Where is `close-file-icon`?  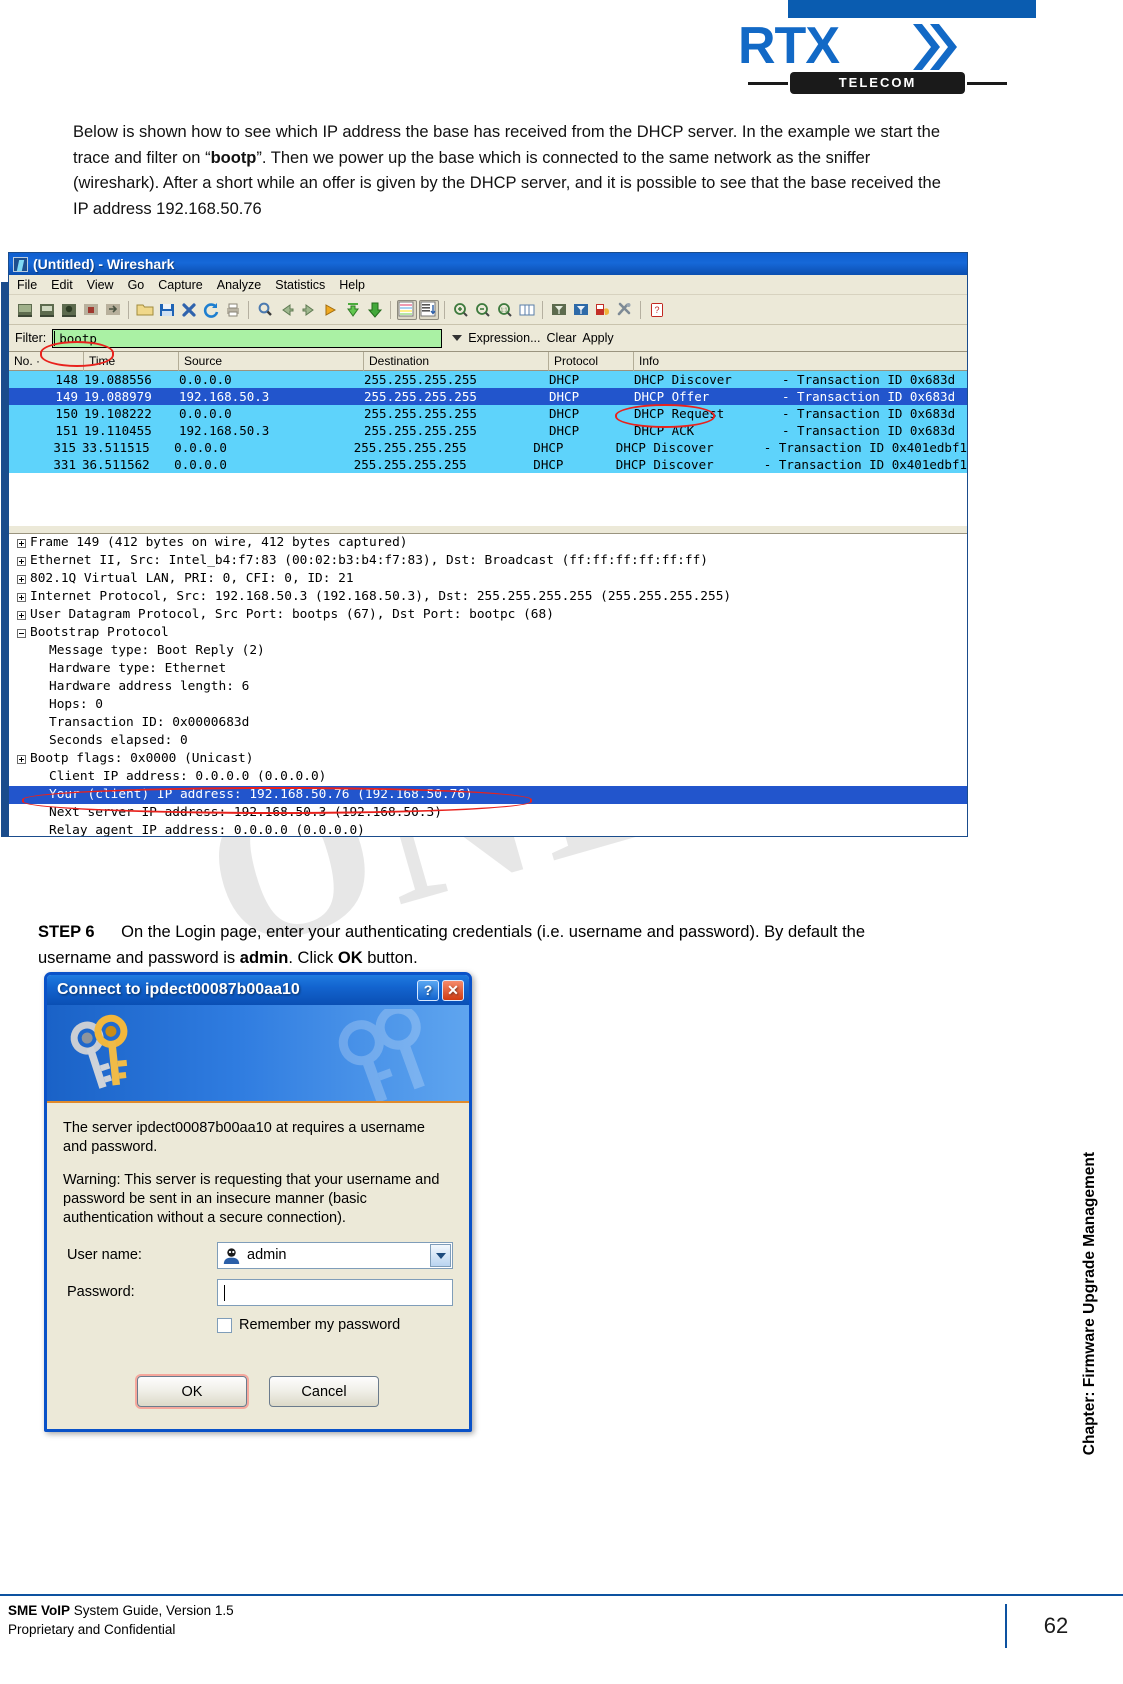 close-file-icon is located at coordinates (189, 310).